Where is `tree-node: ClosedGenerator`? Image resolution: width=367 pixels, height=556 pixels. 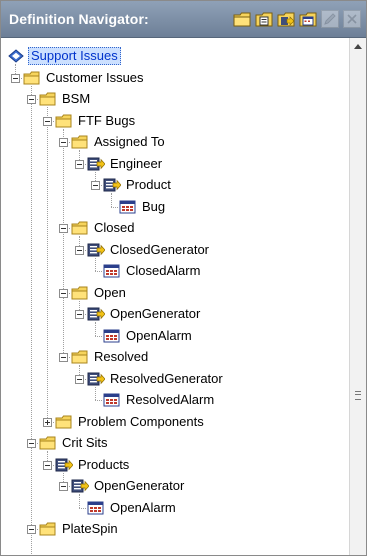
tree-node: ClosedGenerator is located at coordinates (149, 250).